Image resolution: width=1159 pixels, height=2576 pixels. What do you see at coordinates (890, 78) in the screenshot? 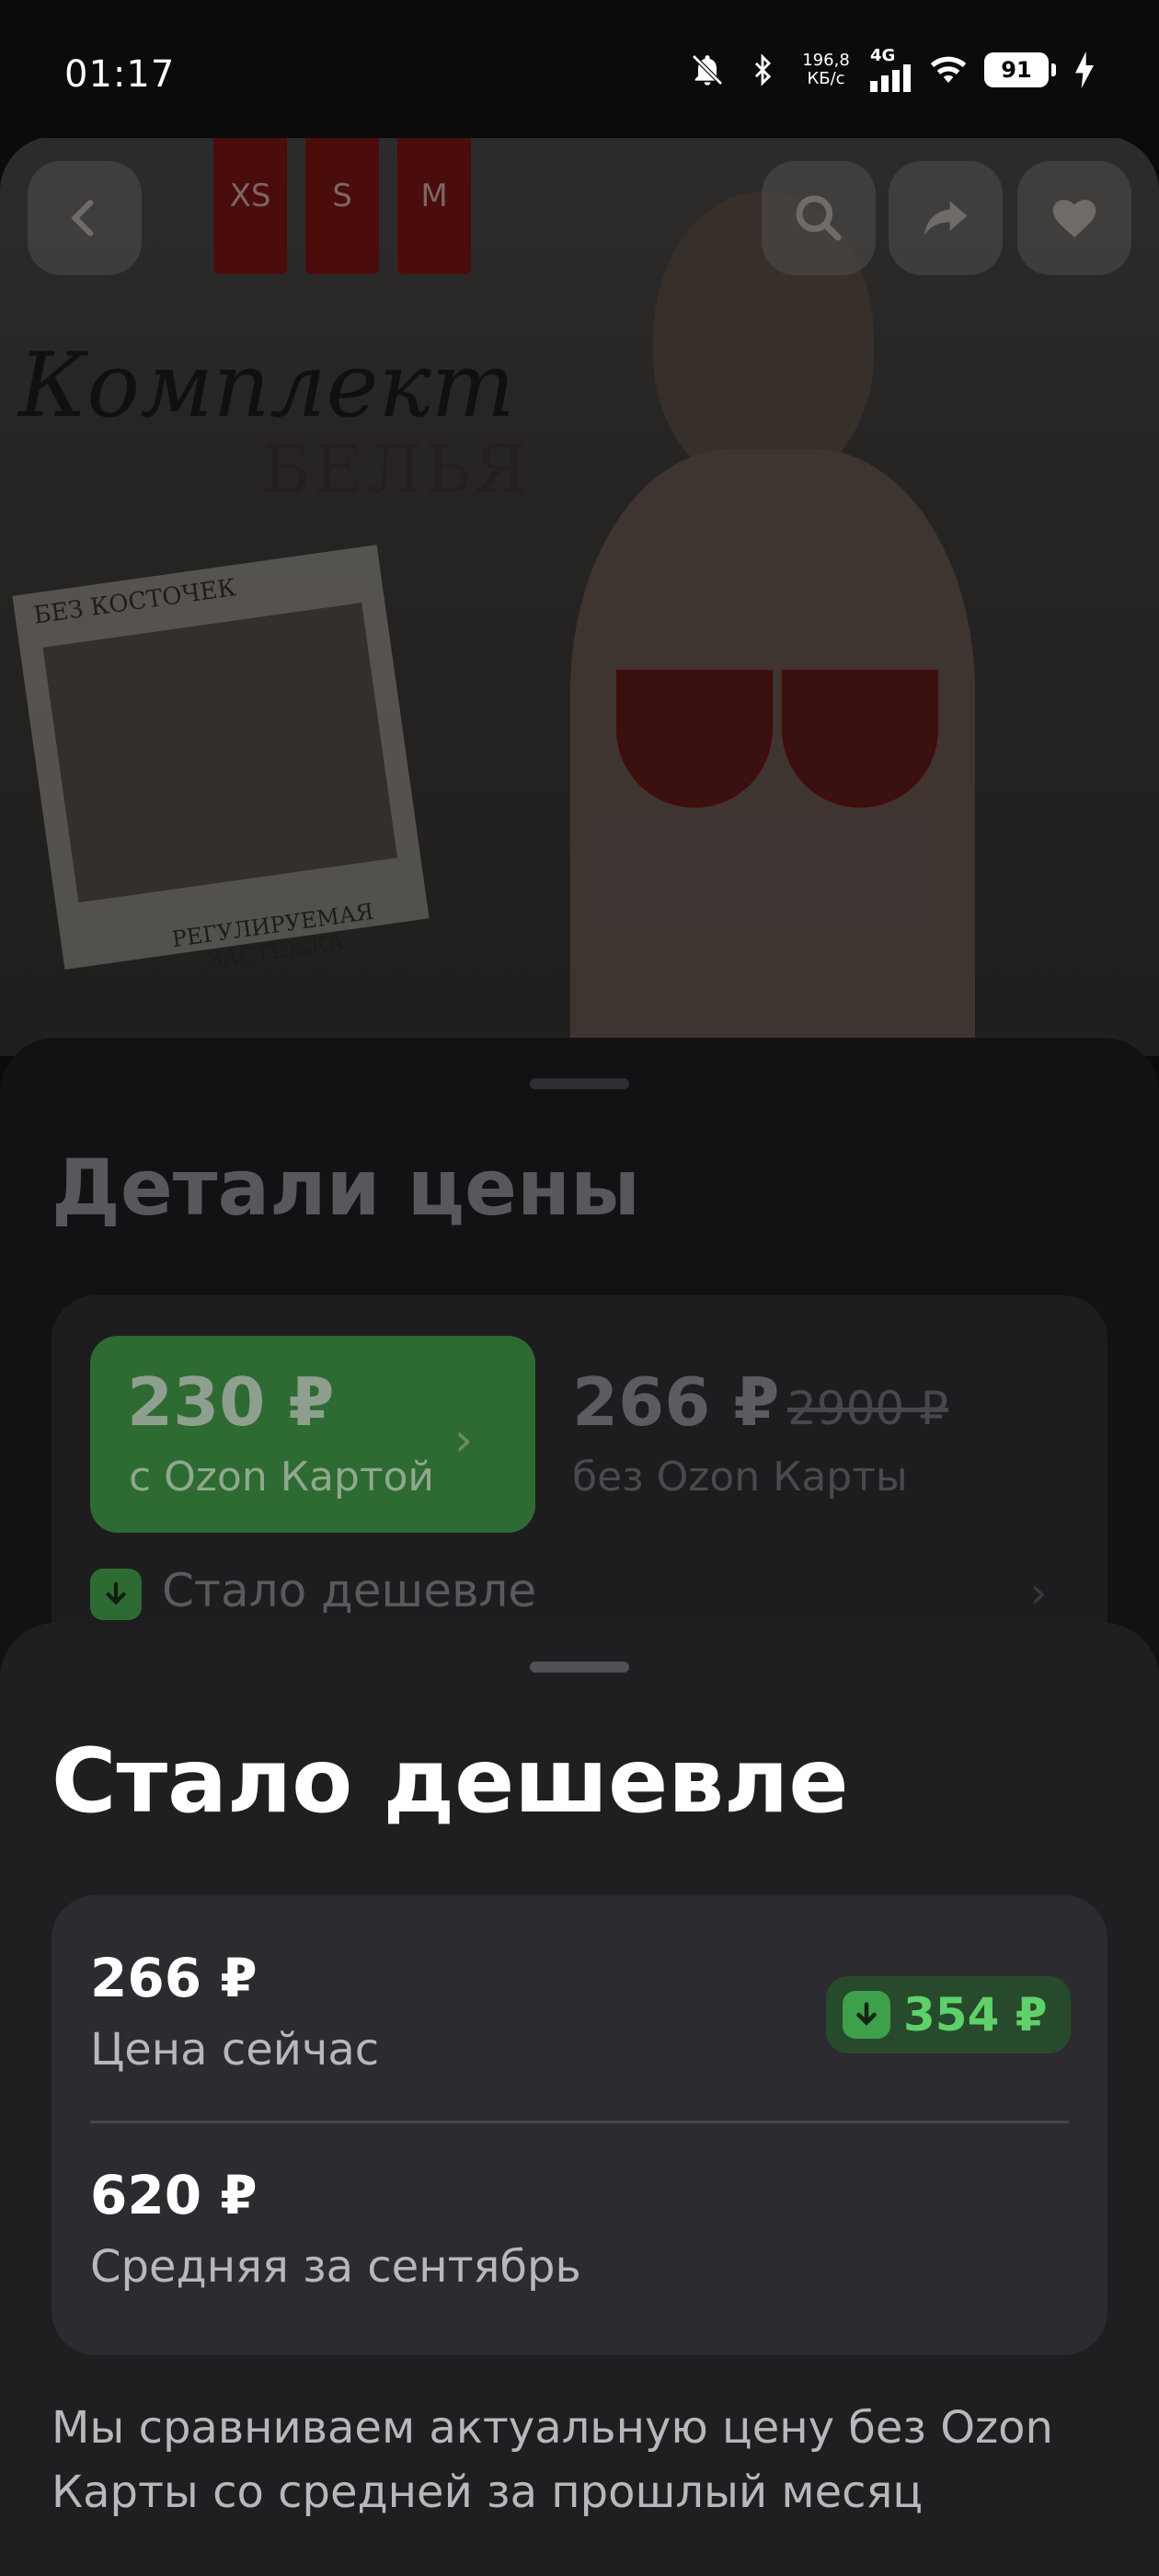
I see `signal-bars-icon` at bounding box center [890, 78].